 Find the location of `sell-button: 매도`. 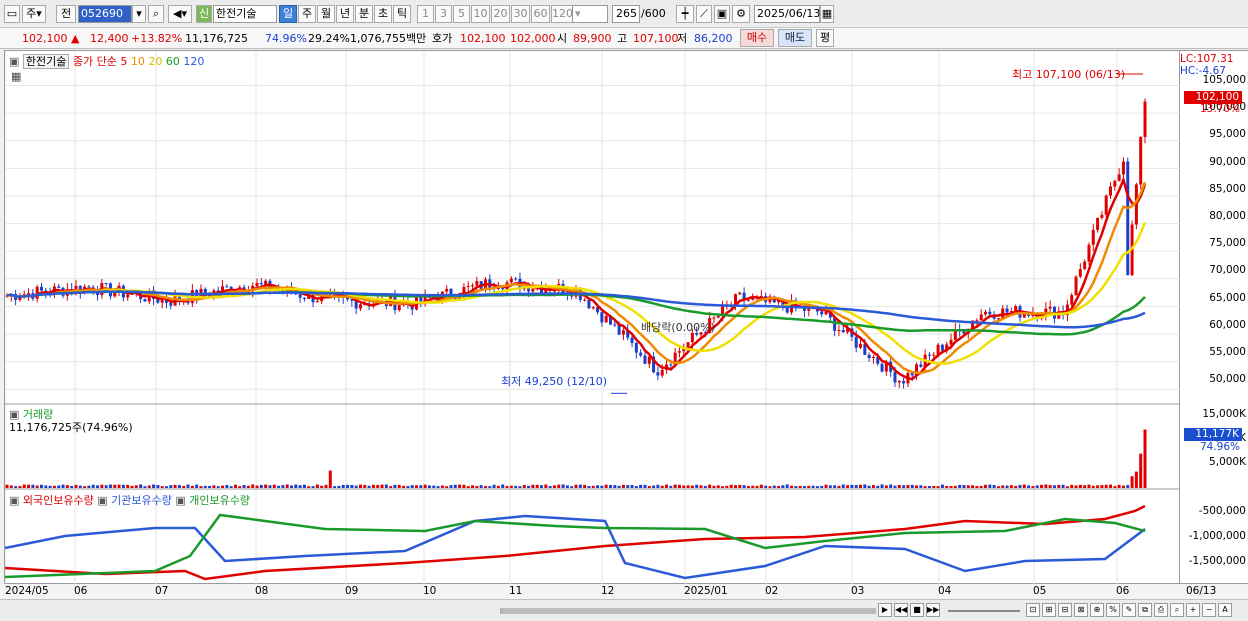

sell-button: 매도 is located at coordinates (795, 38).